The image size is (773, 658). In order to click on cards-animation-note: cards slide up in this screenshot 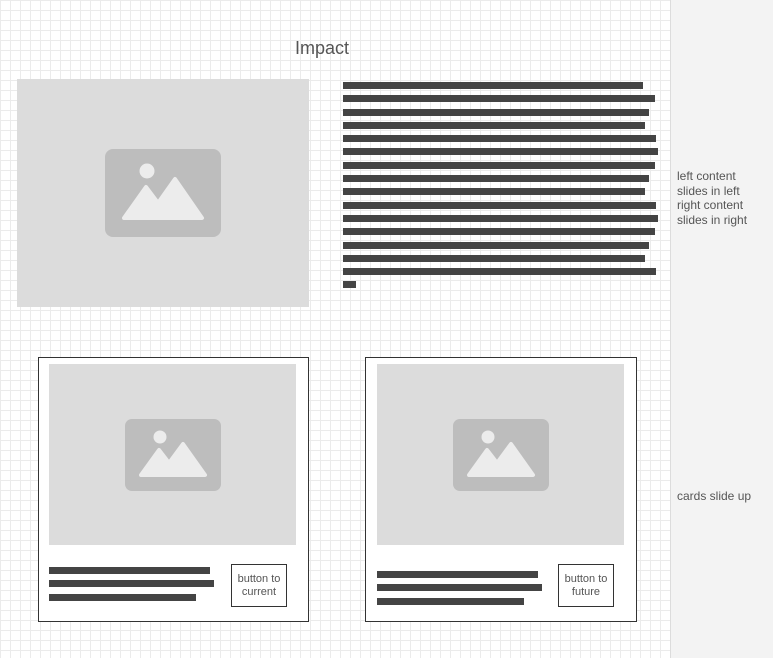, I will do `click(714, 496)`.